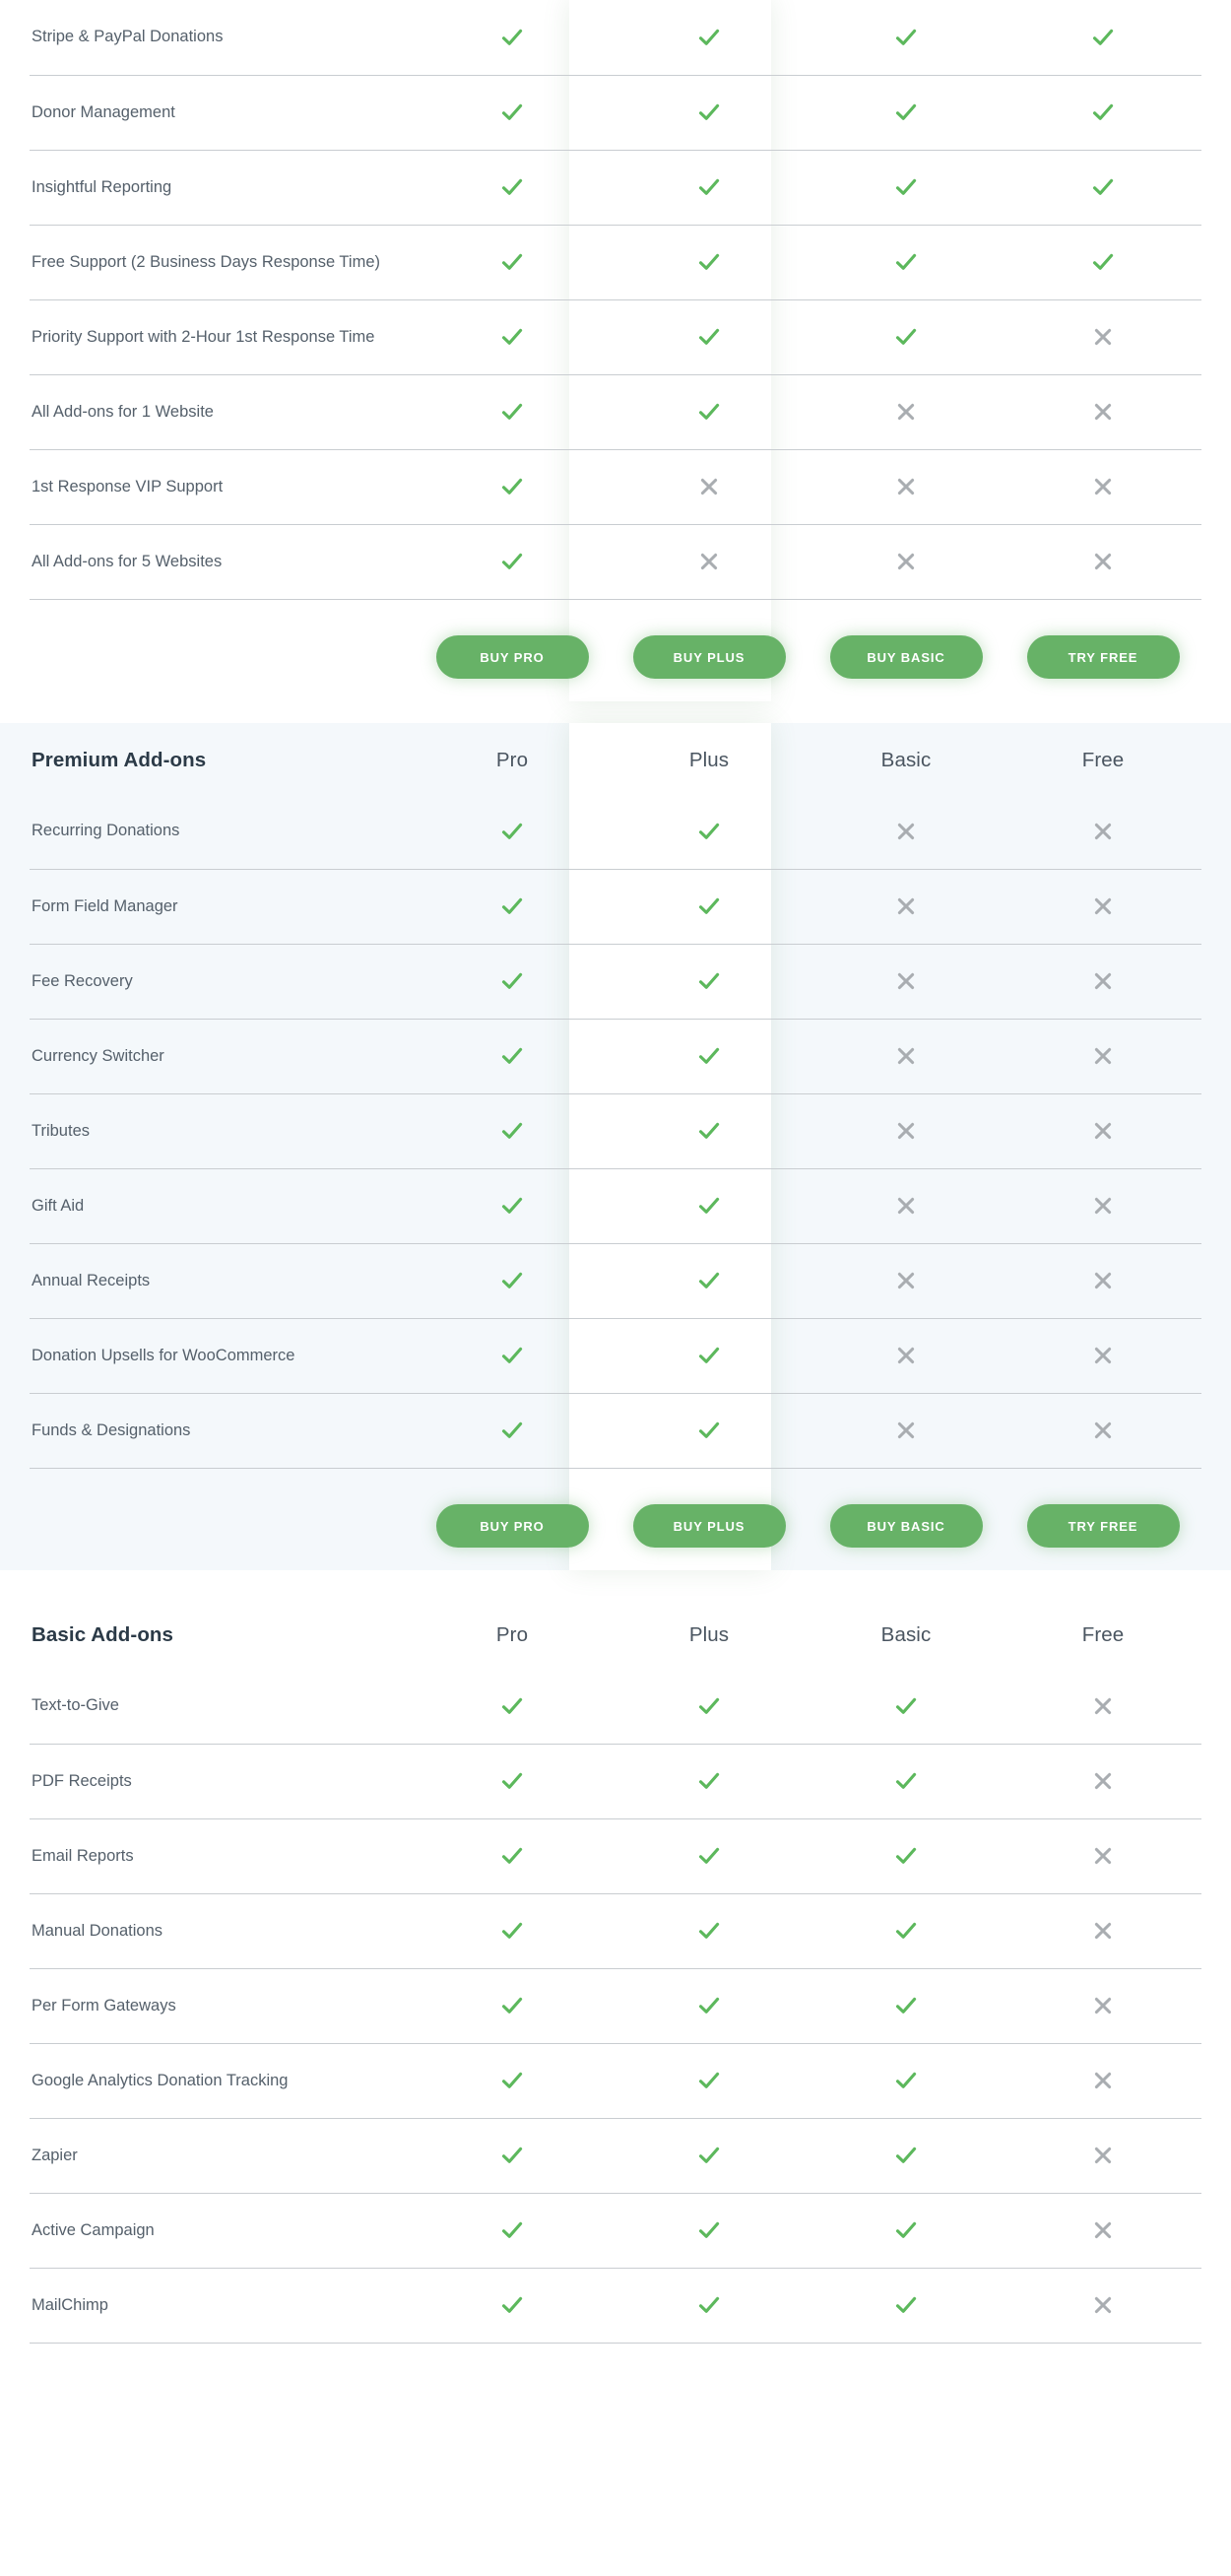 The image size is (1231, 2576). What do you see at coordinates (512, 1635) in the screenshot?
I see `column-header-pro: Pro` at bounding box center [512, 1635].